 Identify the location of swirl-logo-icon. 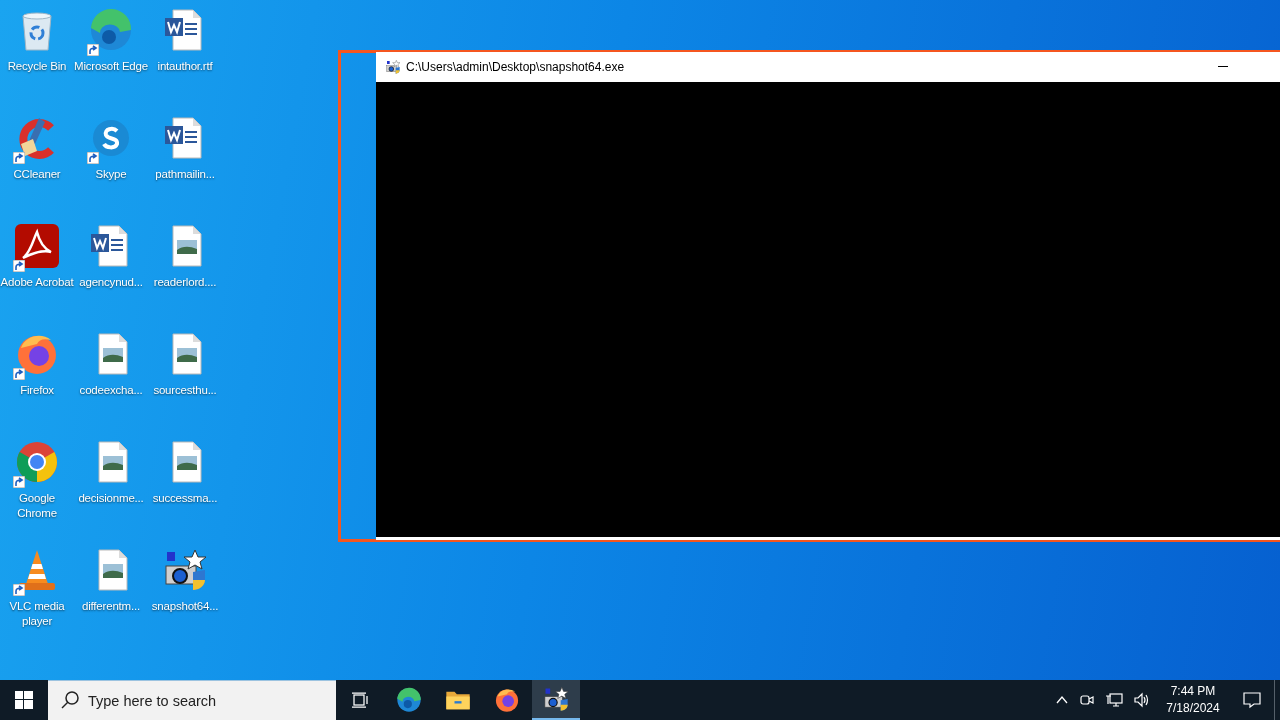
(409, 700).